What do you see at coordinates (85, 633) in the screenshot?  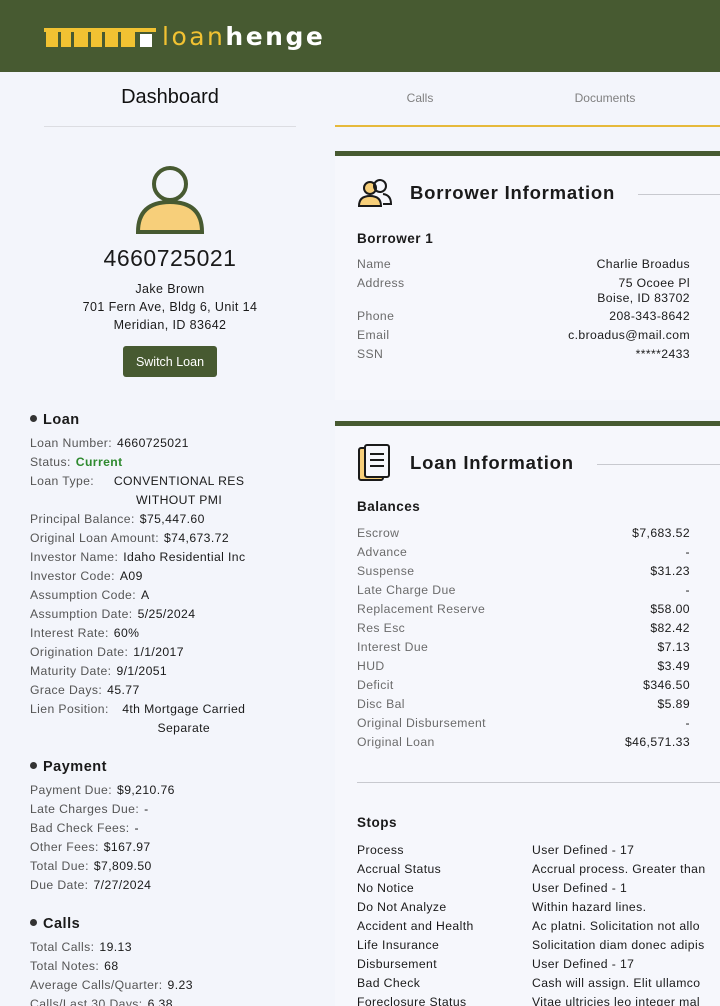 I see `kv-interest-rate: Interest Rate: 60%` at bounding box center [85, 633].